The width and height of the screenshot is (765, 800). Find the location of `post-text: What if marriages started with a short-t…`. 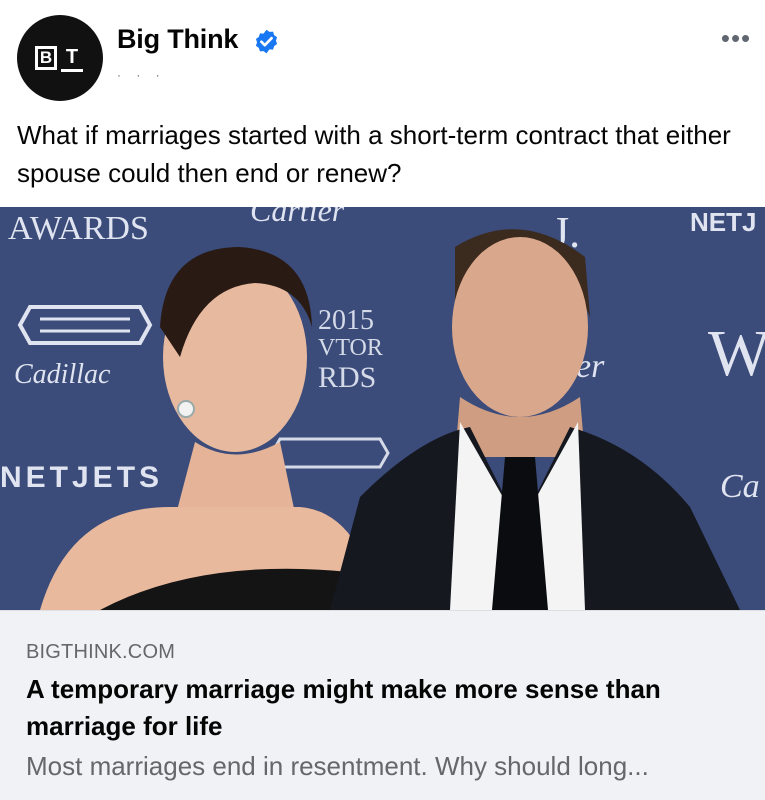

post-text: What if marriages started with a short-t… is located at coordinates (374, 154).